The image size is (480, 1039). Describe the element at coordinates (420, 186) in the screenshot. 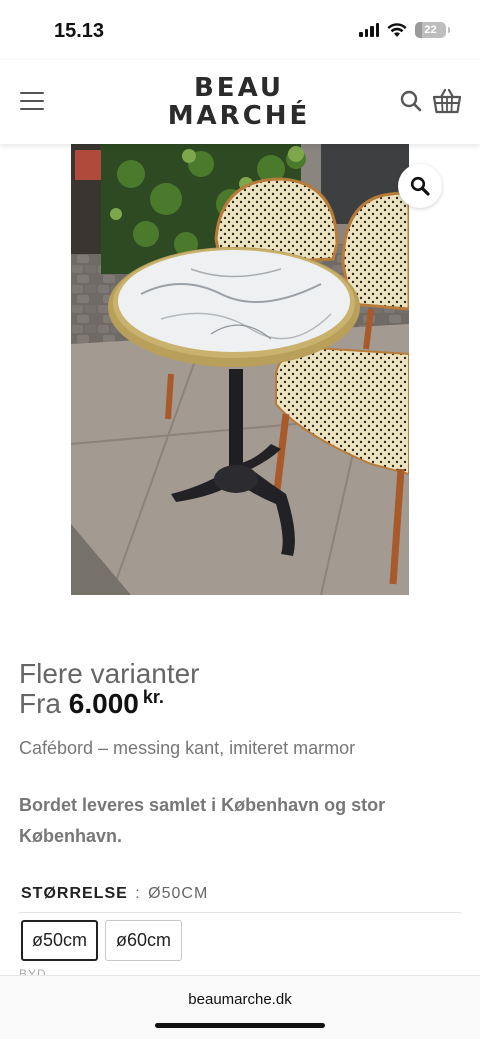

I see `zoom-icon` at that location.